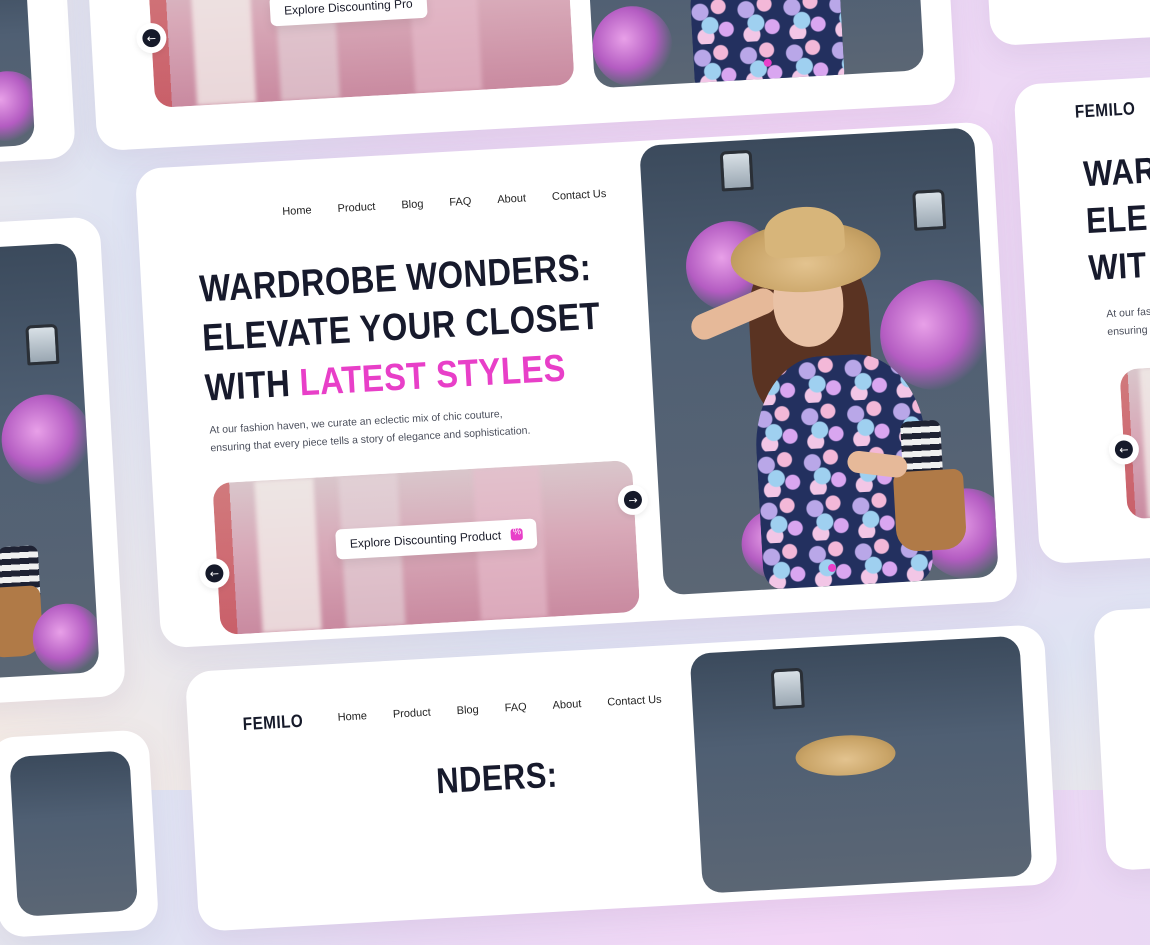 This screenshot has height=945, width=1150. What do you see at coordinates (38, 83) in the screenshot?
I see `card-top-left` at bounding box center [38, 83].